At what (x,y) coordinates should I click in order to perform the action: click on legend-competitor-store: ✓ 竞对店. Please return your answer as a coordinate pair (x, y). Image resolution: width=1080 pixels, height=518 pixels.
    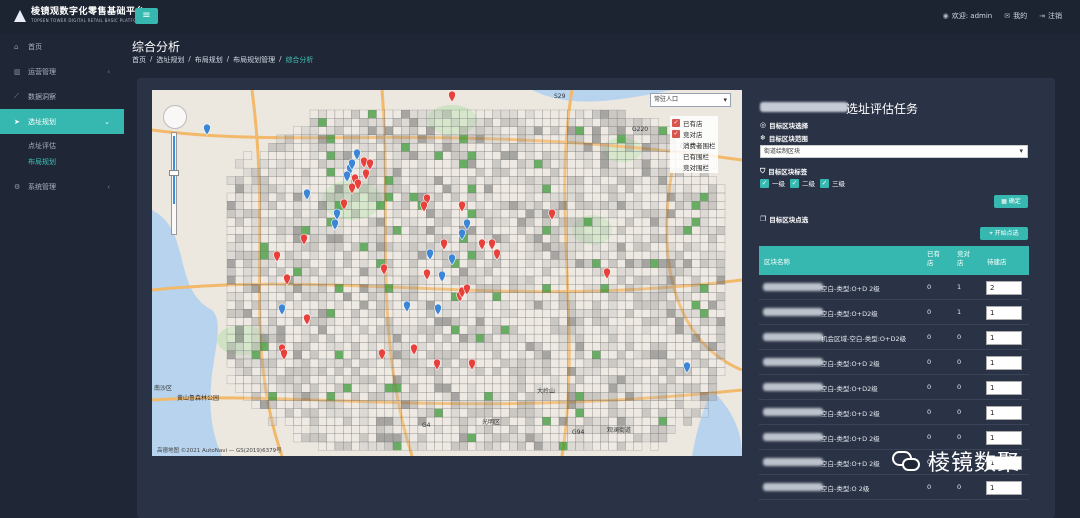
    Looking at the image, I should click on (694, 133).